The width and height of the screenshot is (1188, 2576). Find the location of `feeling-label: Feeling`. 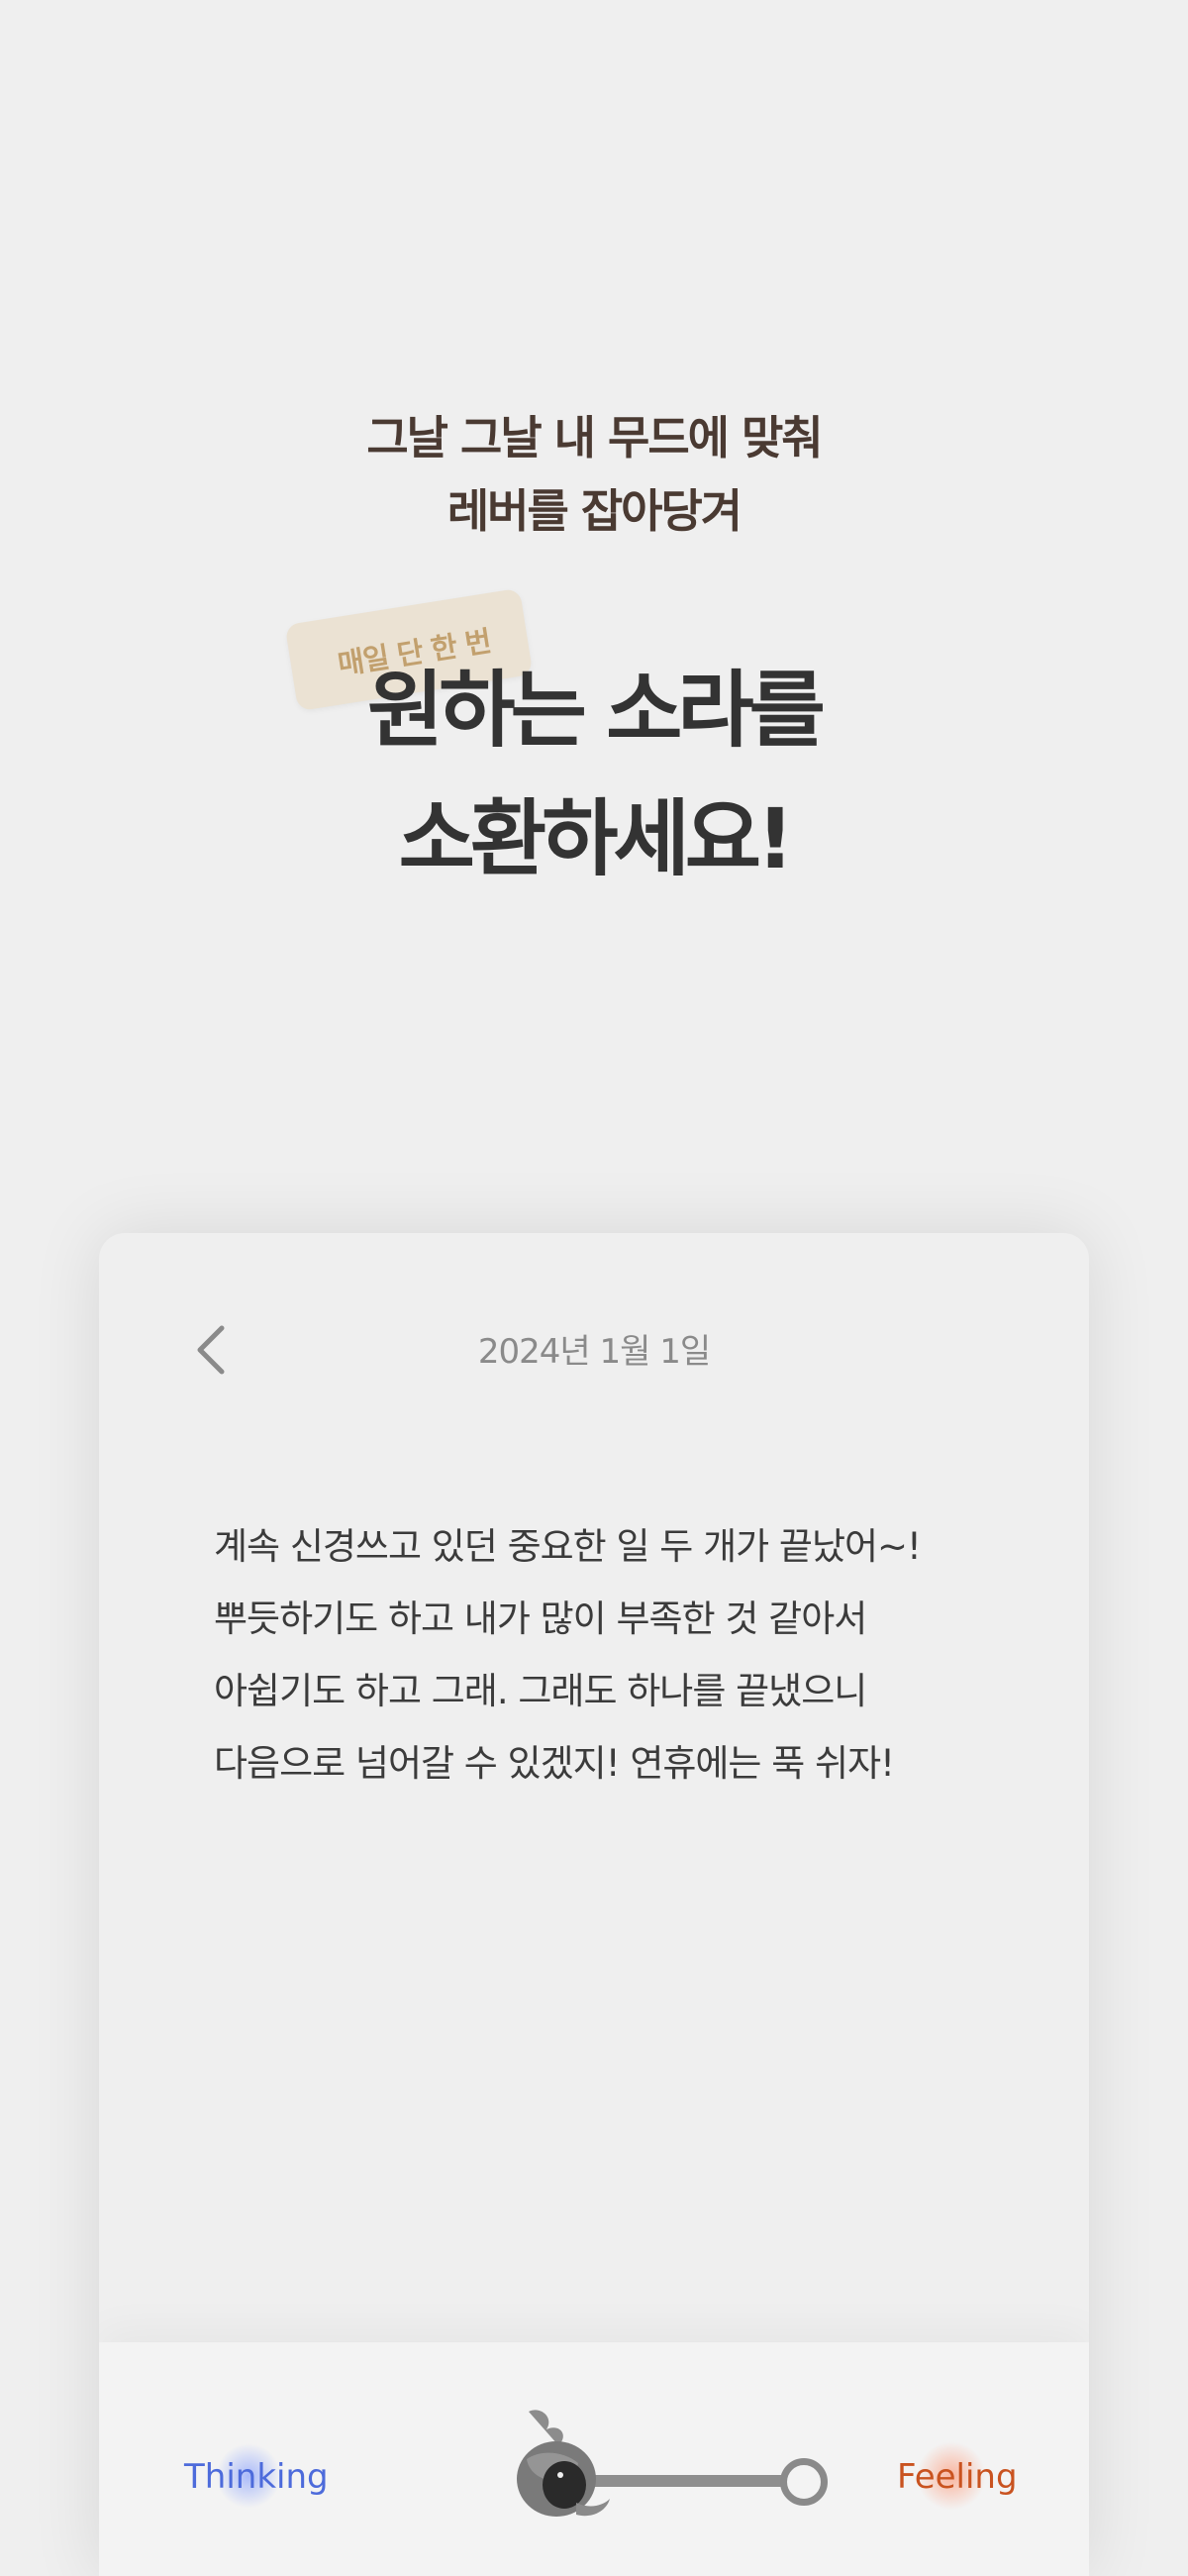

feeling-label: Feeling is located at coordinates (957, 2477).